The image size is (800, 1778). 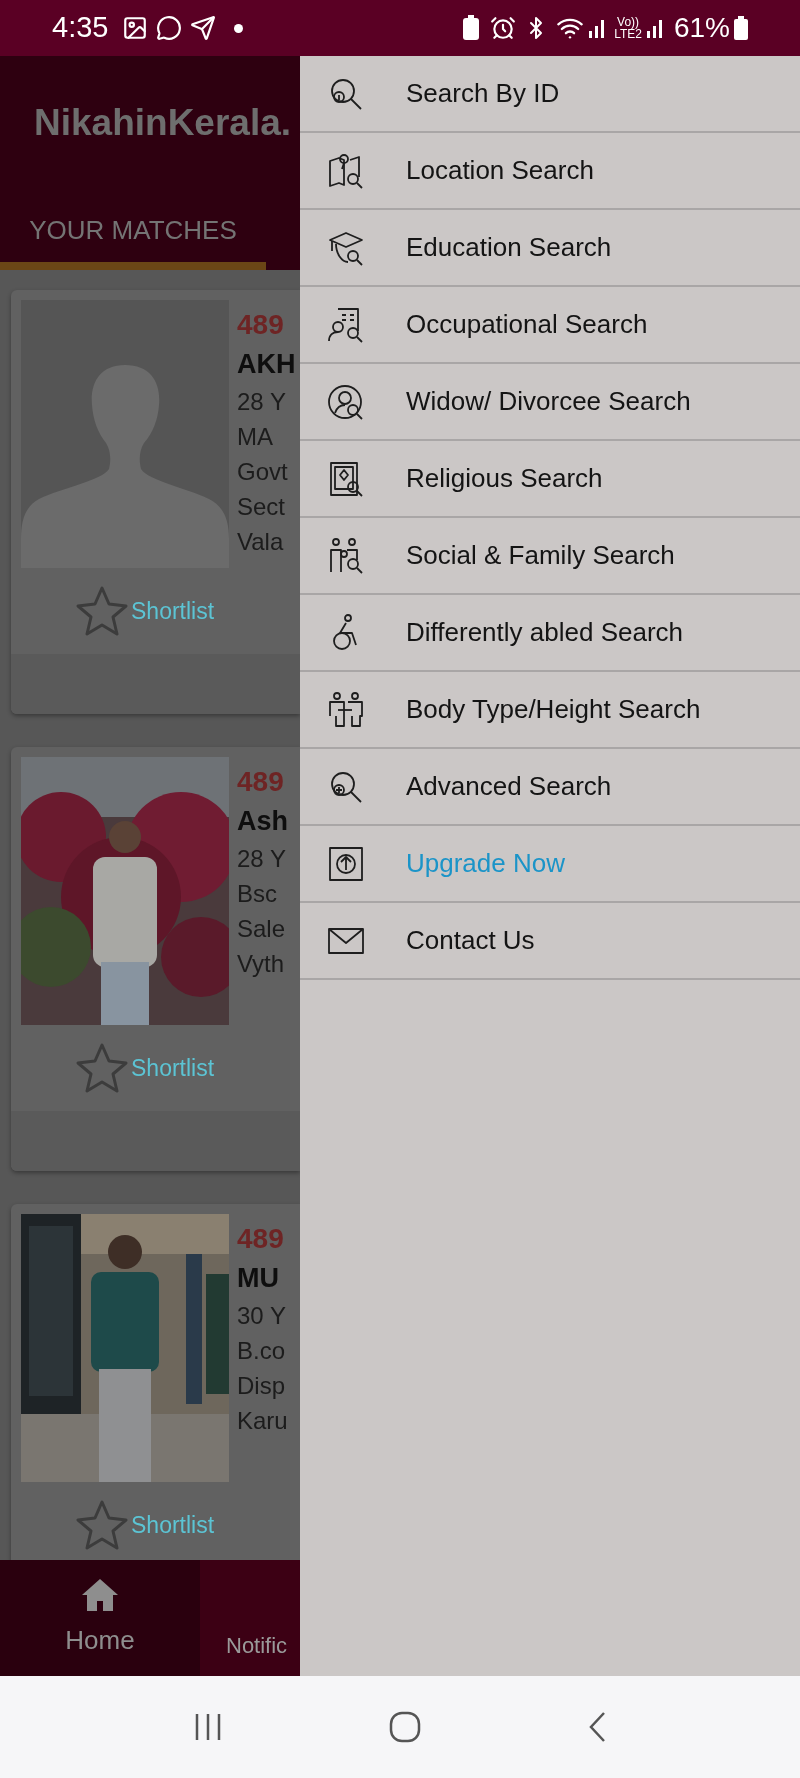 What do you see at coordinates (550, 94) in the screenshot?
I see `drawer-item: Search By ID` at bounding box center [550, 94].